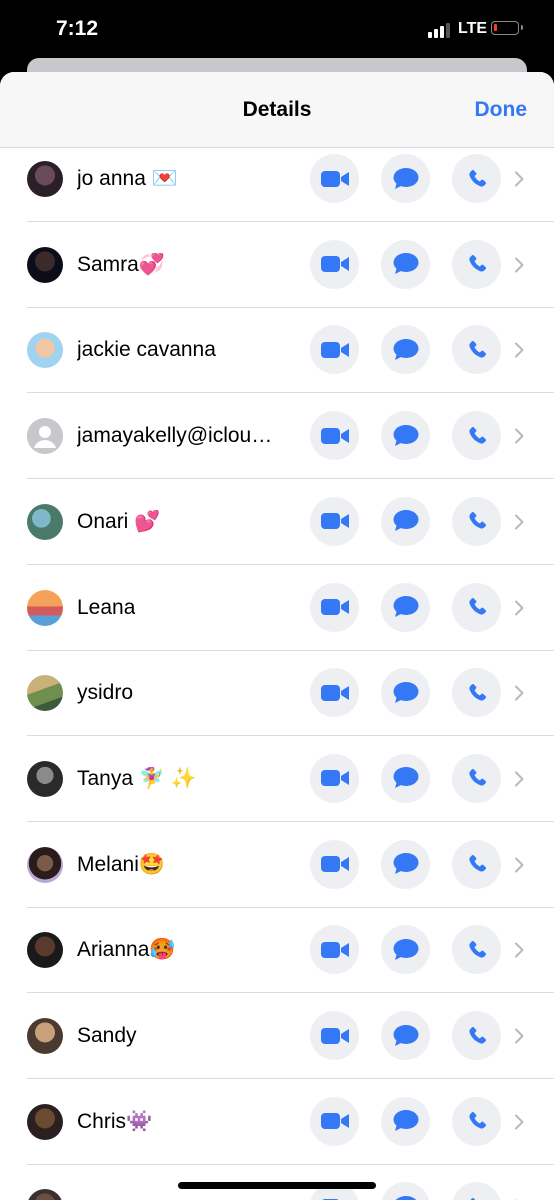  I want to click on contact-row: Onari 💕, so click(277, 522).